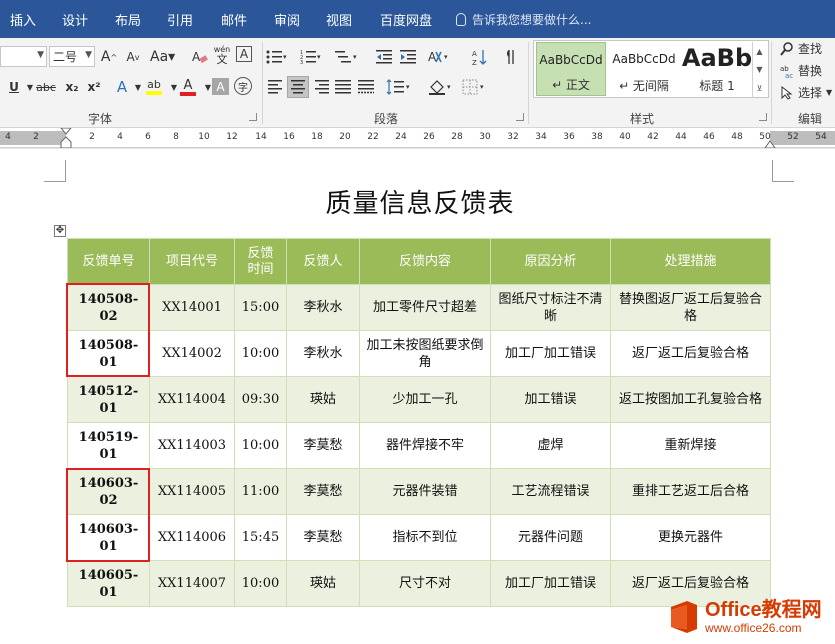 This screenshot has width=835, height=644. What do you see at coordinates (277, 57) in the screenshot?
I see `bullets-icon: ▾` at bounding box center [277, 57].